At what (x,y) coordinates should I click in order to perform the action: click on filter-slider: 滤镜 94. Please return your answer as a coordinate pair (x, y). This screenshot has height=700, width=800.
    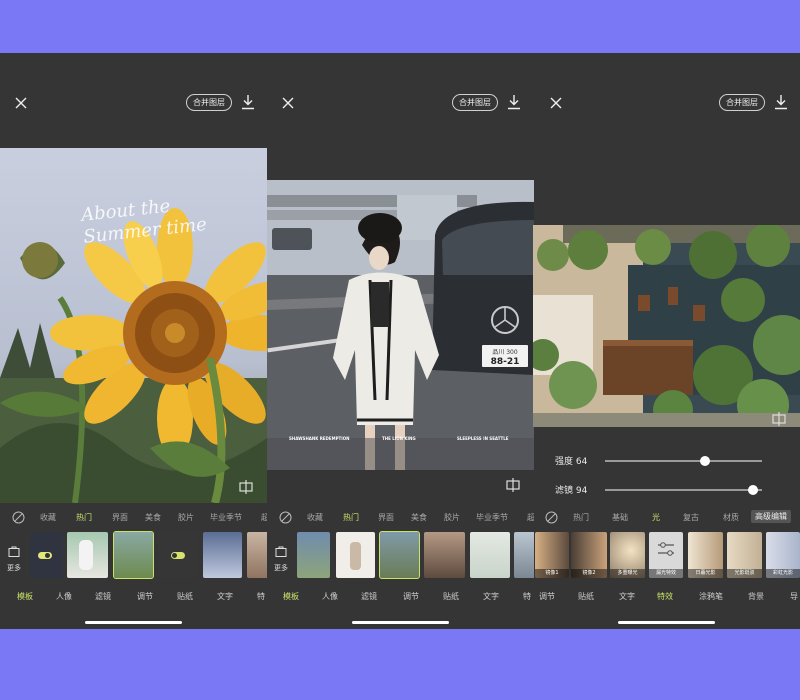
    Looking at the image, I should click on (666, 490).